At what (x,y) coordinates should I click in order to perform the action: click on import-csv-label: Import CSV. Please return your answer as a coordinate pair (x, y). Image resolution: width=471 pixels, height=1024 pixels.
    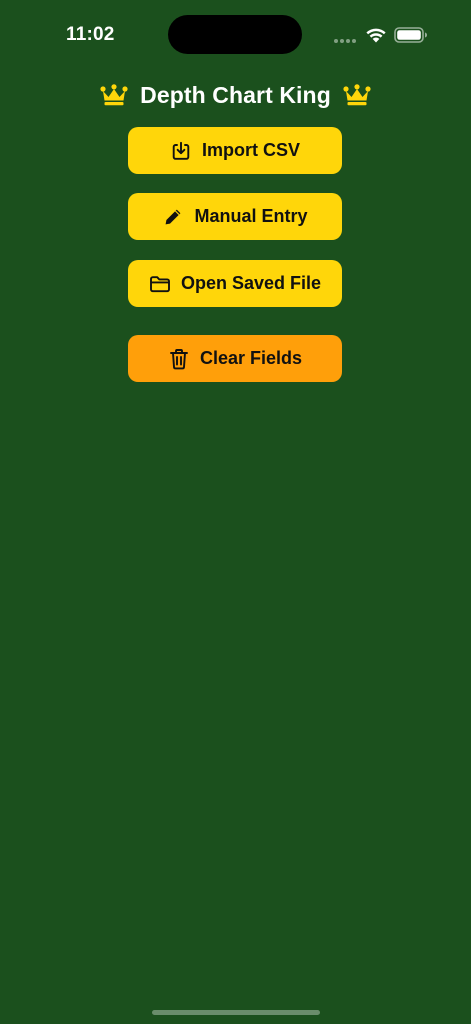
    Looking at the image, I should click on (250, 150).